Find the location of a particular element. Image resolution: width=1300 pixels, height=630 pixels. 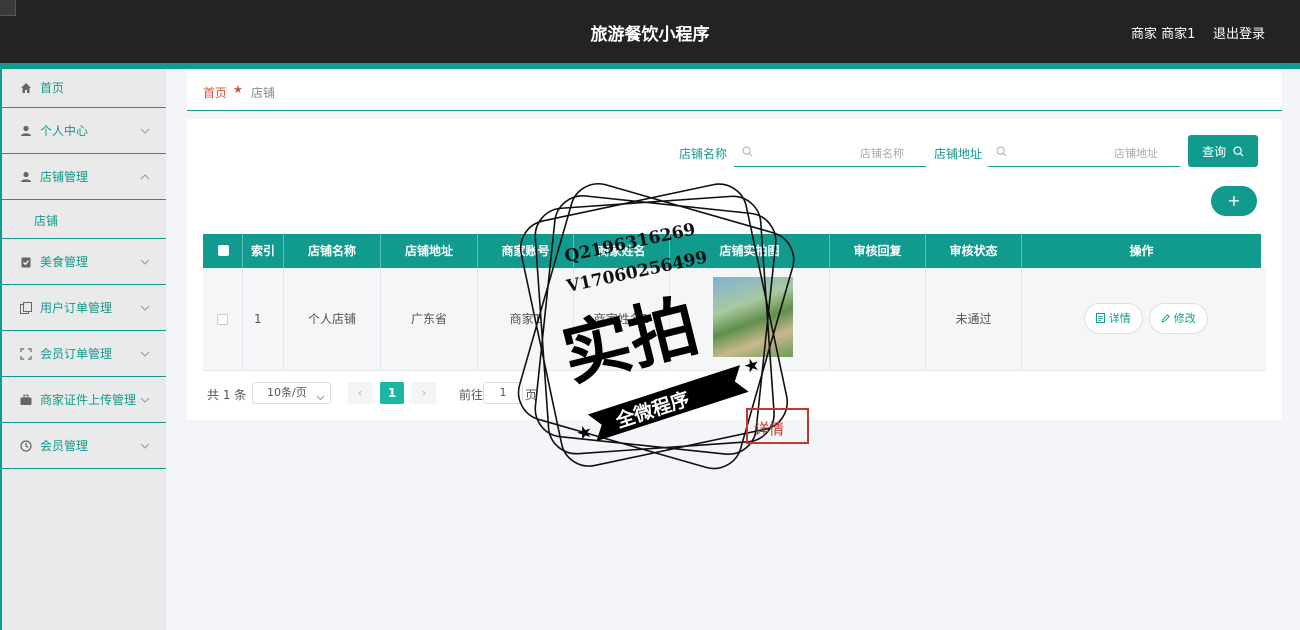

edit-button-label: 修改 is located at coordinates (1184, 318).